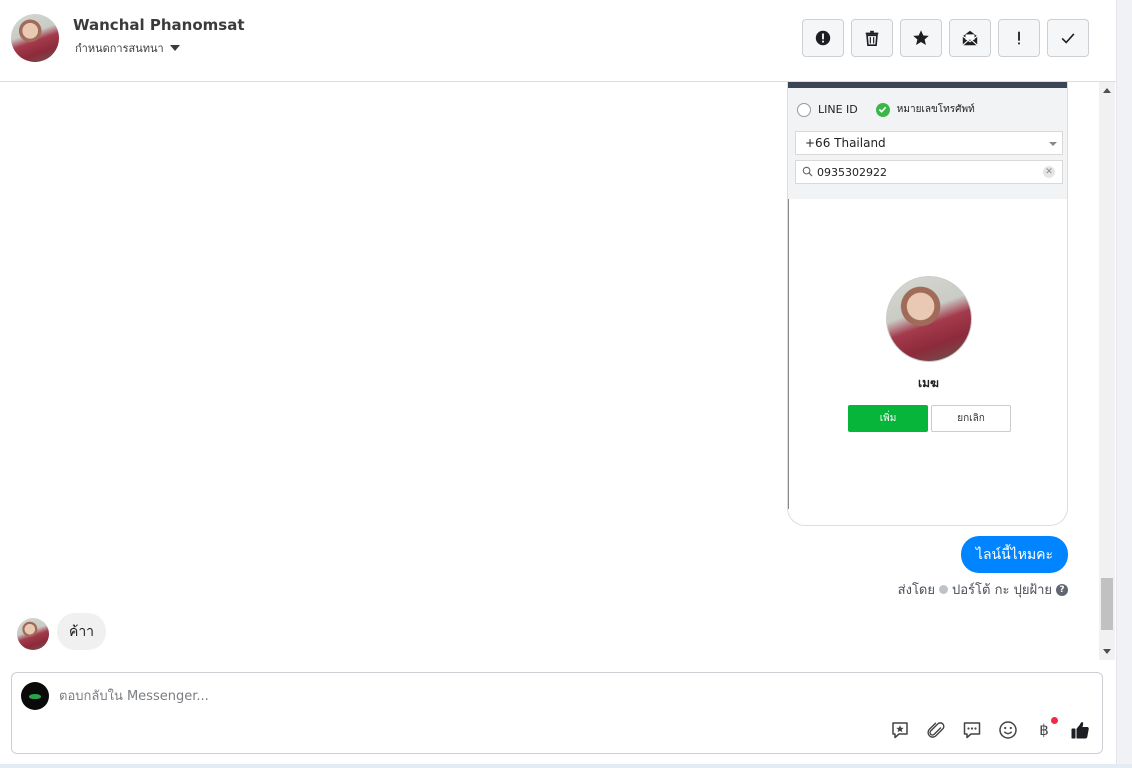 This screenshot has height=768, width=1132. I want to click on page-avatar, so click(35, 696).